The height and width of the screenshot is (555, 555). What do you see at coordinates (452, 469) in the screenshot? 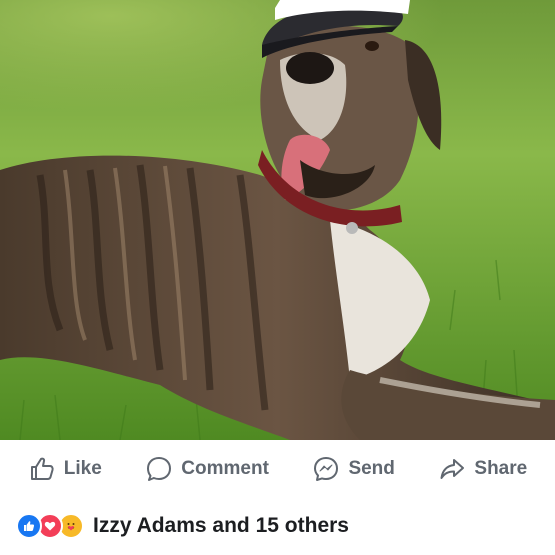
I see `share-arrow-icon` at bounding box center [452, 469].